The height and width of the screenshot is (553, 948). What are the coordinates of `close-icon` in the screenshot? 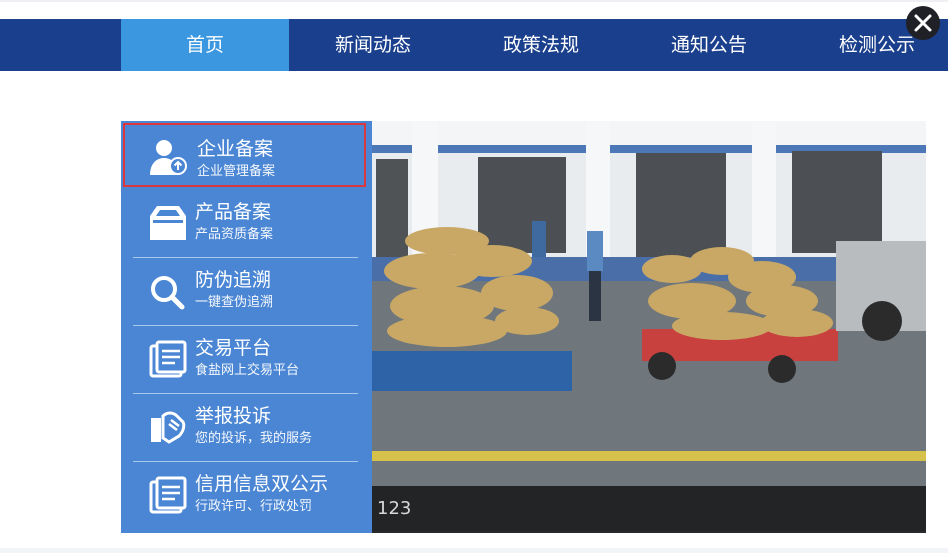 It's located at (923, 23).